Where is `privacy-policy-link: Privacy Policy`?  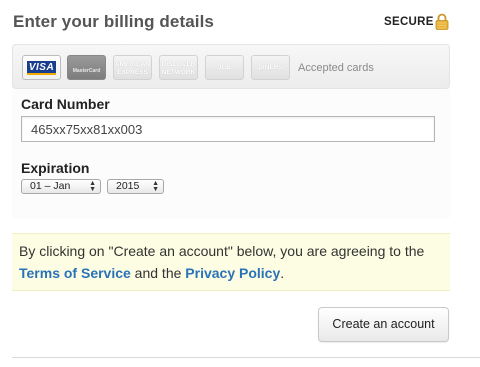
privacy-policy-link: Privacy Policy is located at coordinates (232, 273).